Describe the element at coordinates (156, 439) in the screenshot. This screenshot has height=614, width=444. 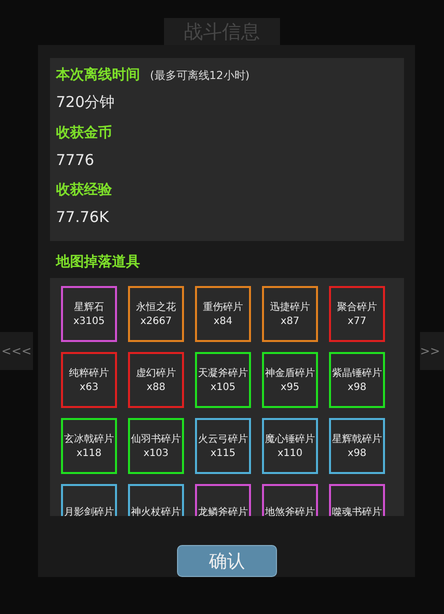
I see `item-name: 仙羽书碎片` at that location.